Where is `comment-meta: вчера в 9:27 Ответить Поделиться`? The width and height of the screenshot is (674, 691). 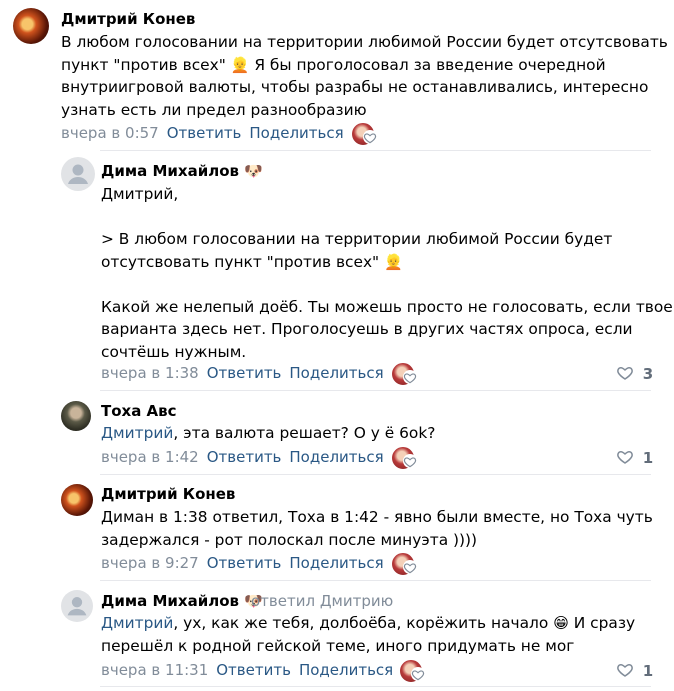
comment-meta: вчера в 9:27 Ответить Поделиться is located at coordinates (242, 563).